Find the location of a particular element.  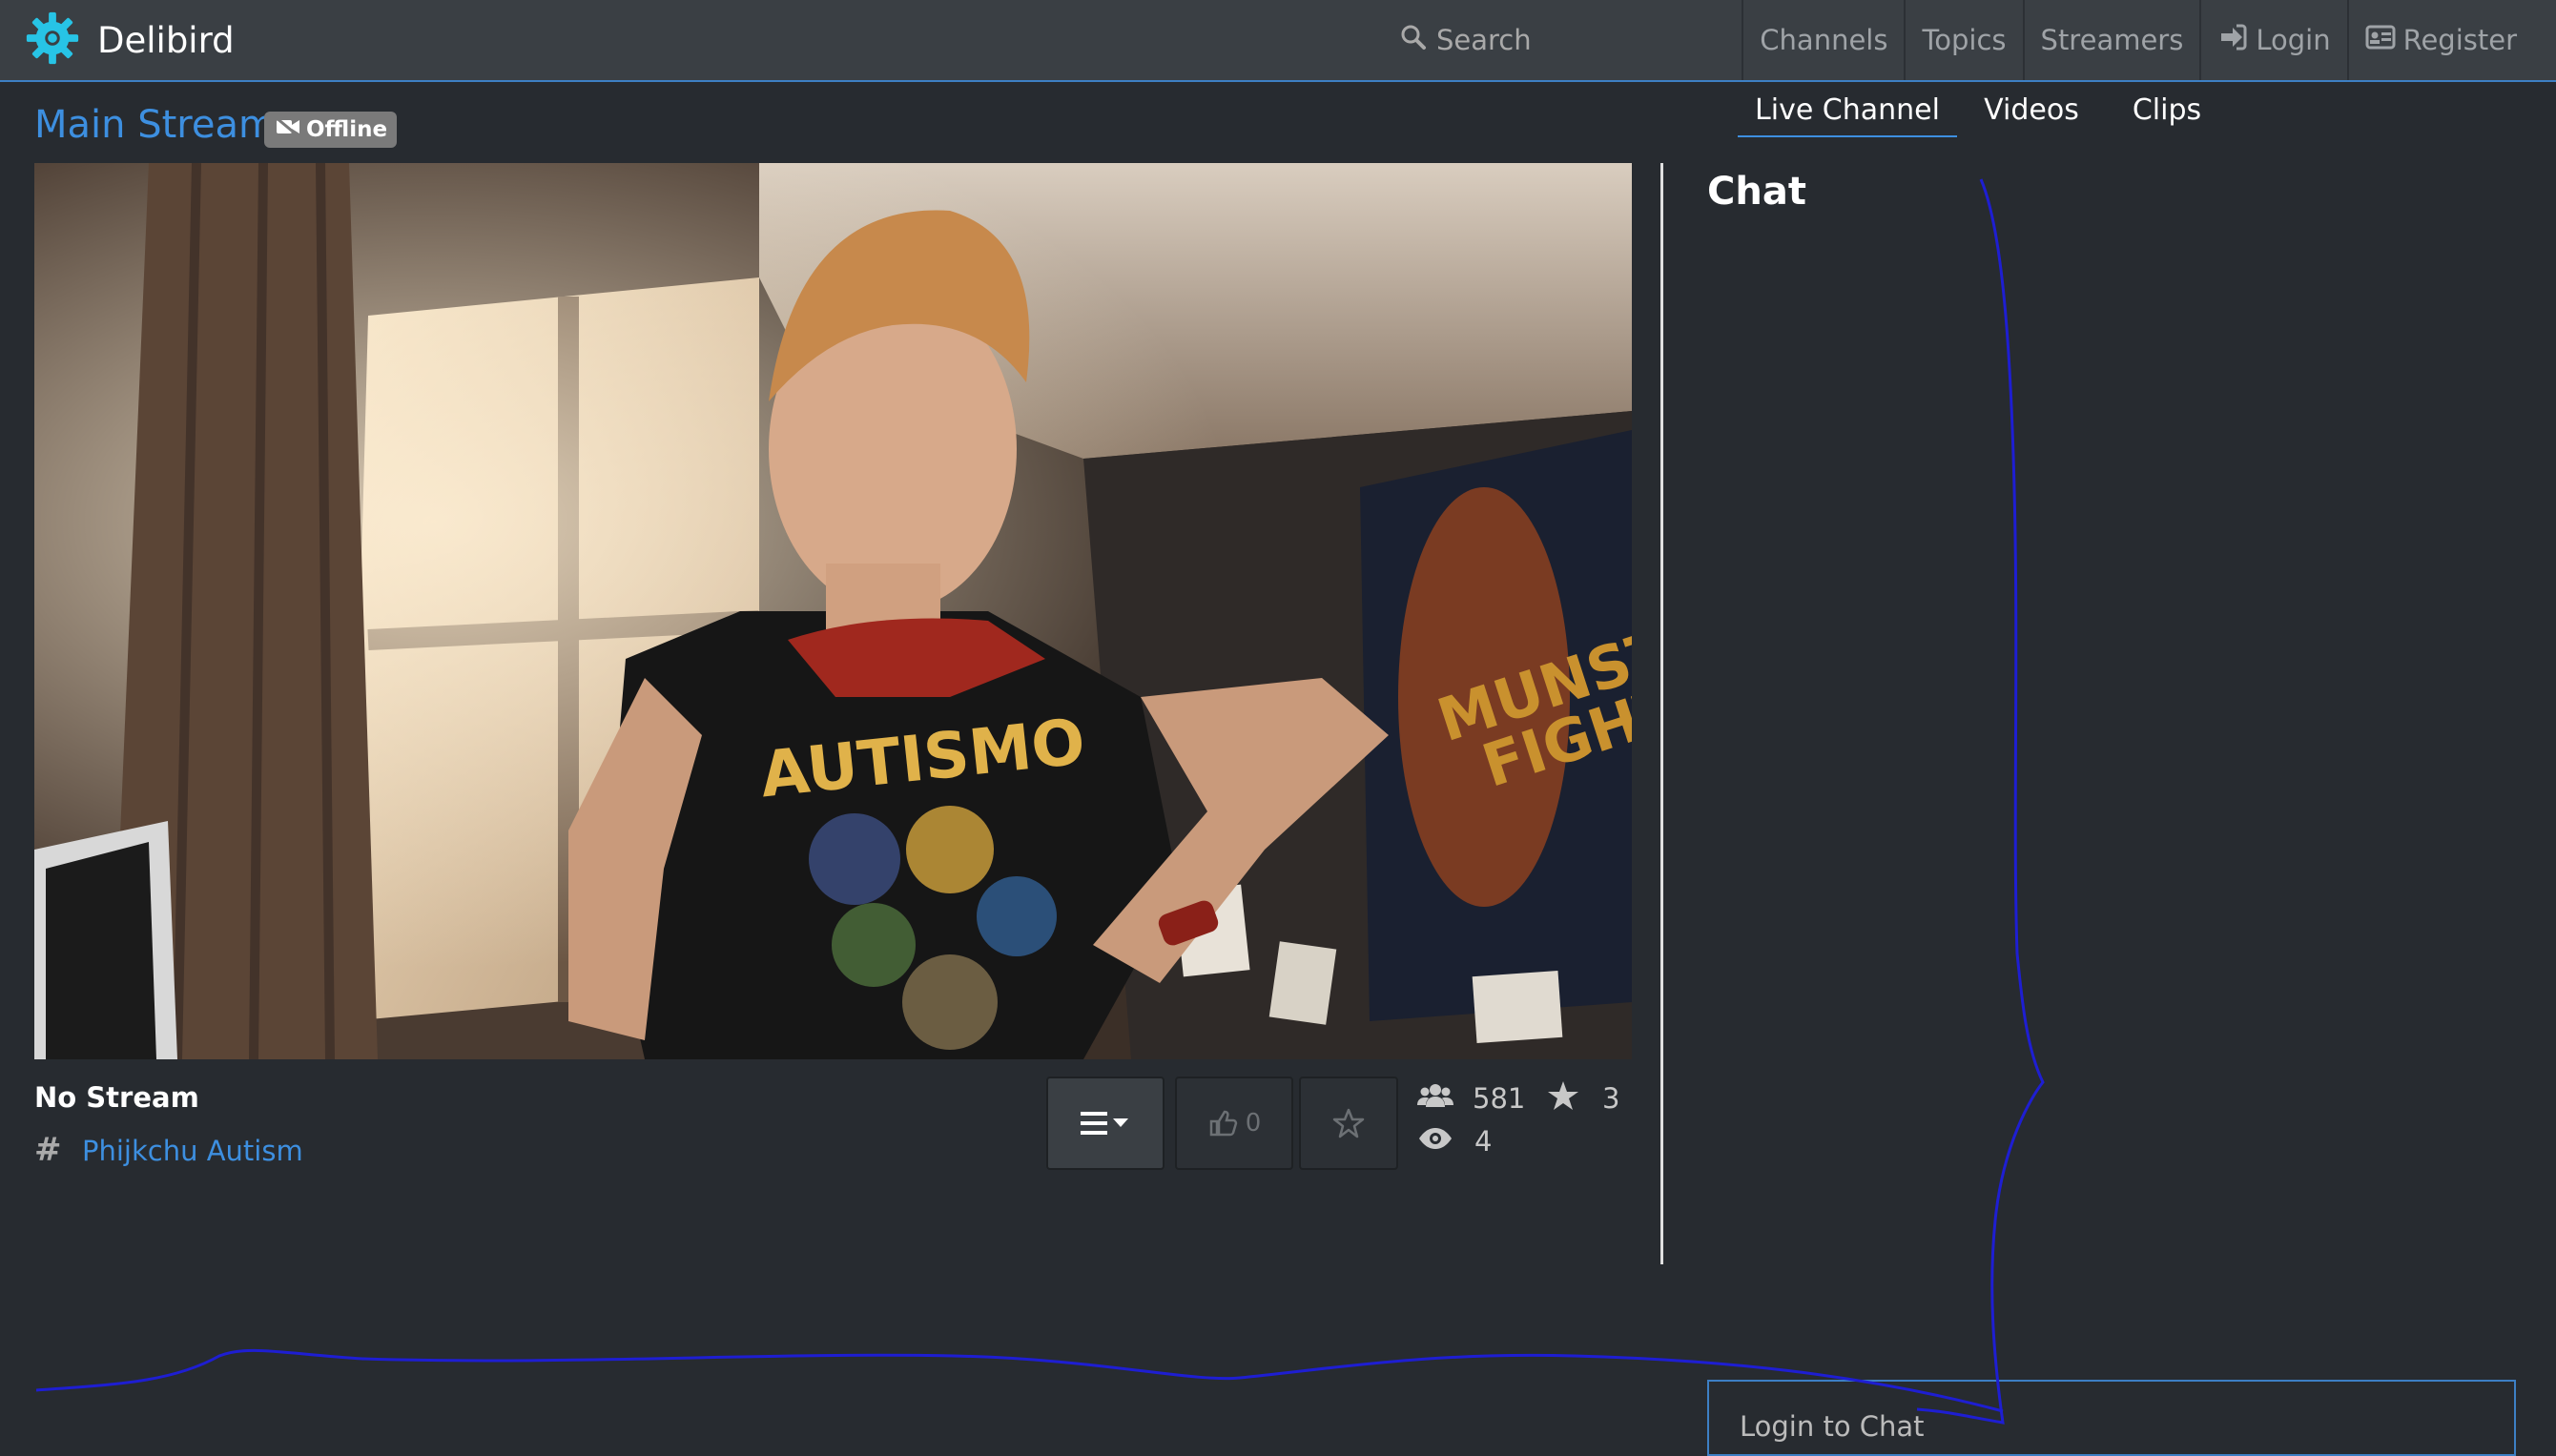

like-button: 0 is located at coordinates (1234, 1124).